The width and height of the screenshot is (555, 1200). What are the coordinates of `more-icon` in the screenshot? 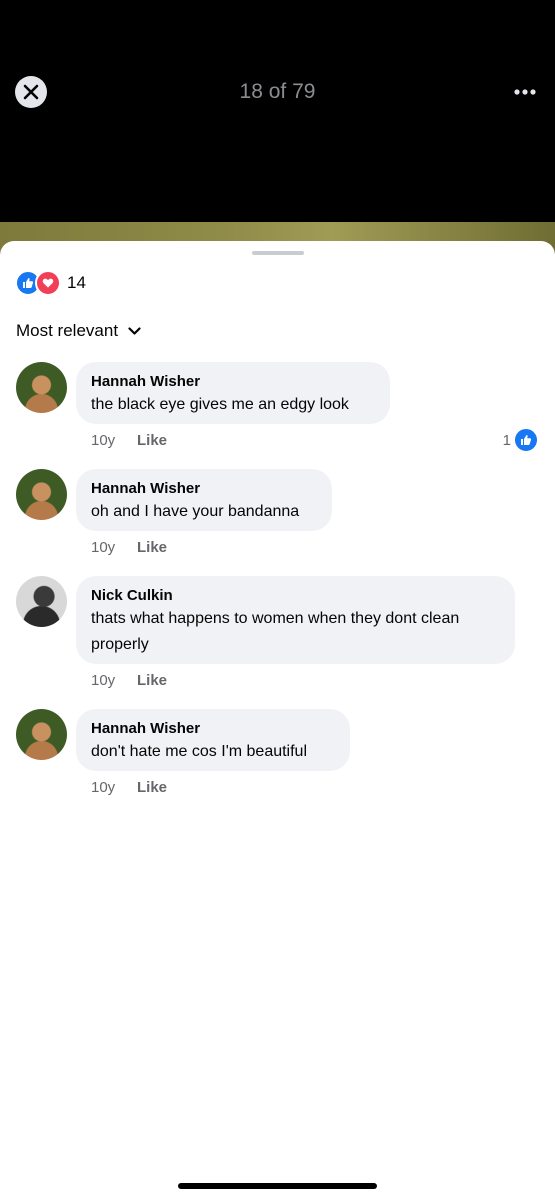 It's located at (525, 92).